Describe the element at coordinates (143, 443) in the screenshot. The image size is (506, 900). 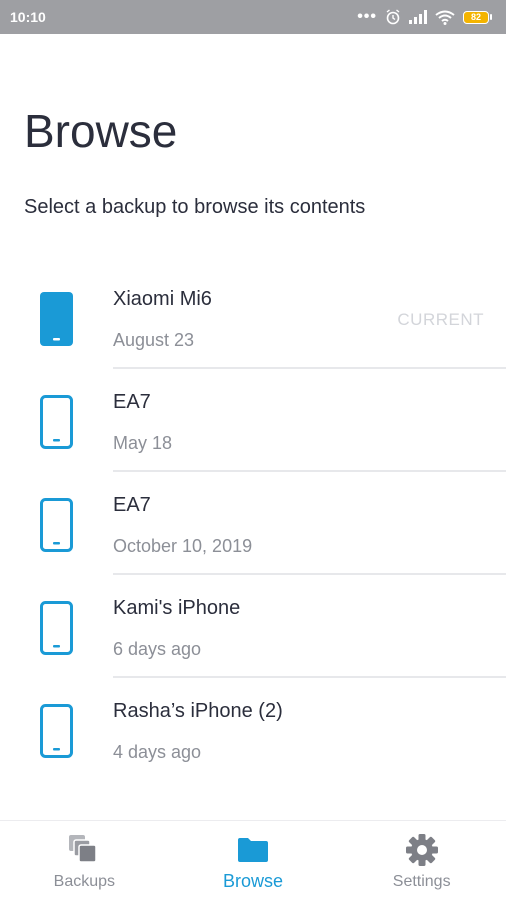
I see `backup-date: May 18` at that location.